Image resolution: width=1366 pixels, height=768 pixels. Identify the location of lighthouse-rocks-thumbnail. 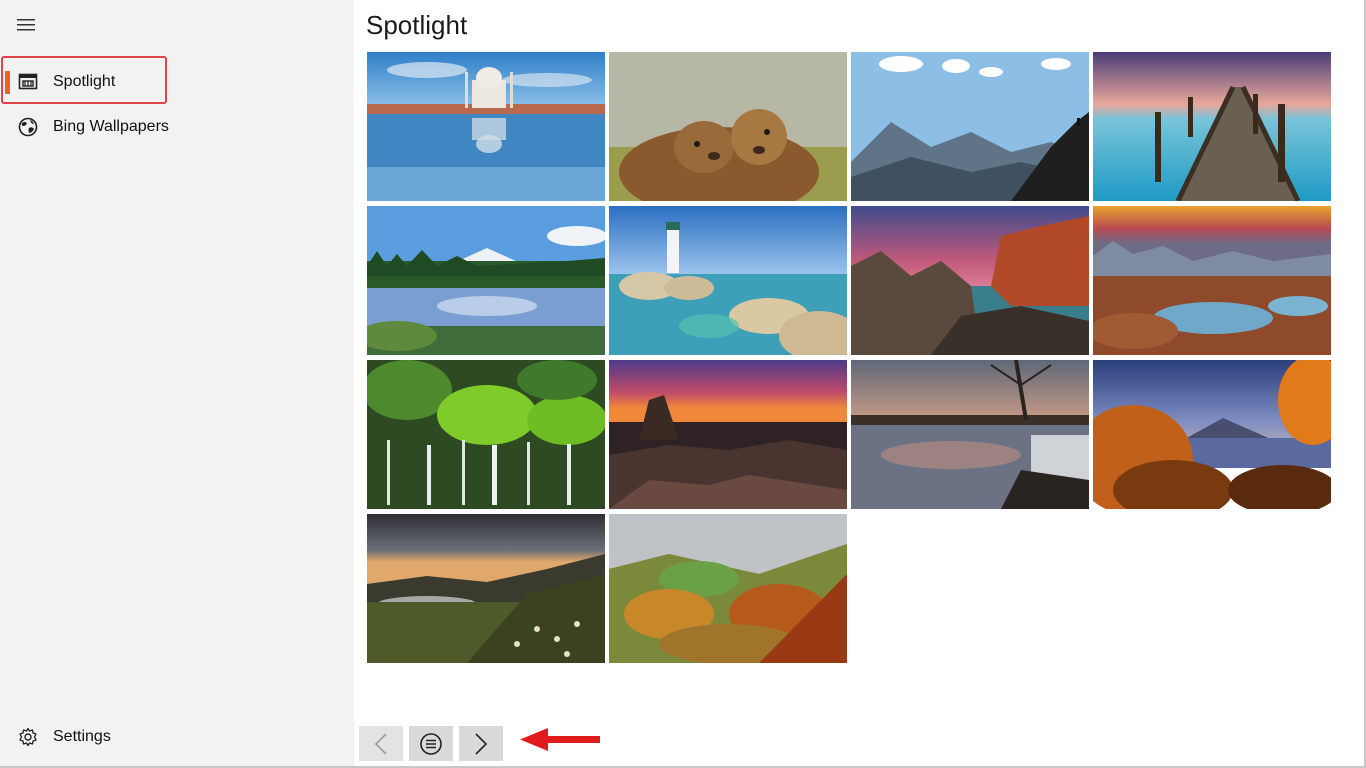
(728, 280).